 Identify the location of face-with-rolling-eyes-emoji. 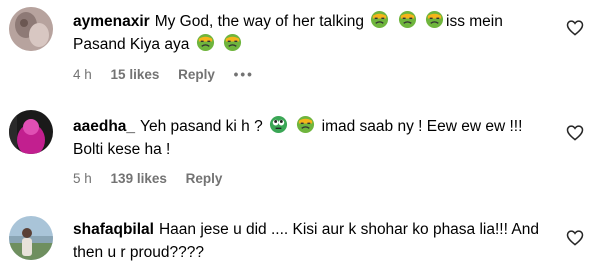
(278, 124).